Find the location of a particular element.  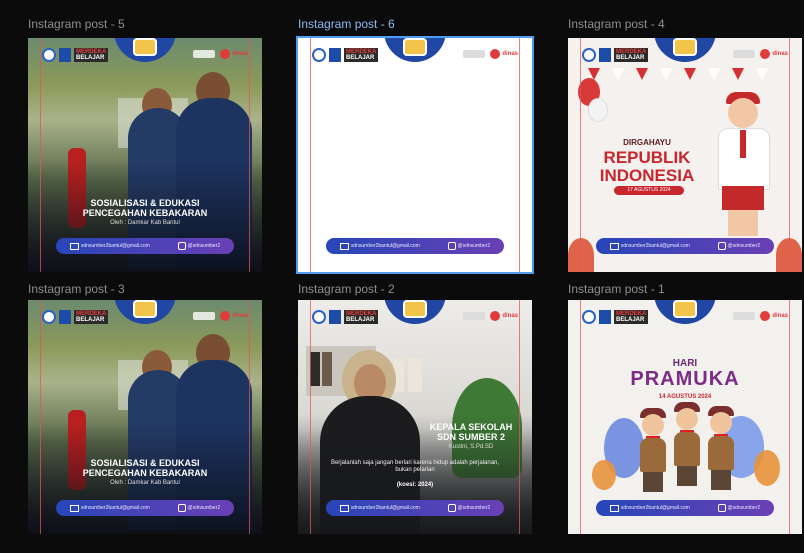

blank-background is located at coordinates (415, 155).